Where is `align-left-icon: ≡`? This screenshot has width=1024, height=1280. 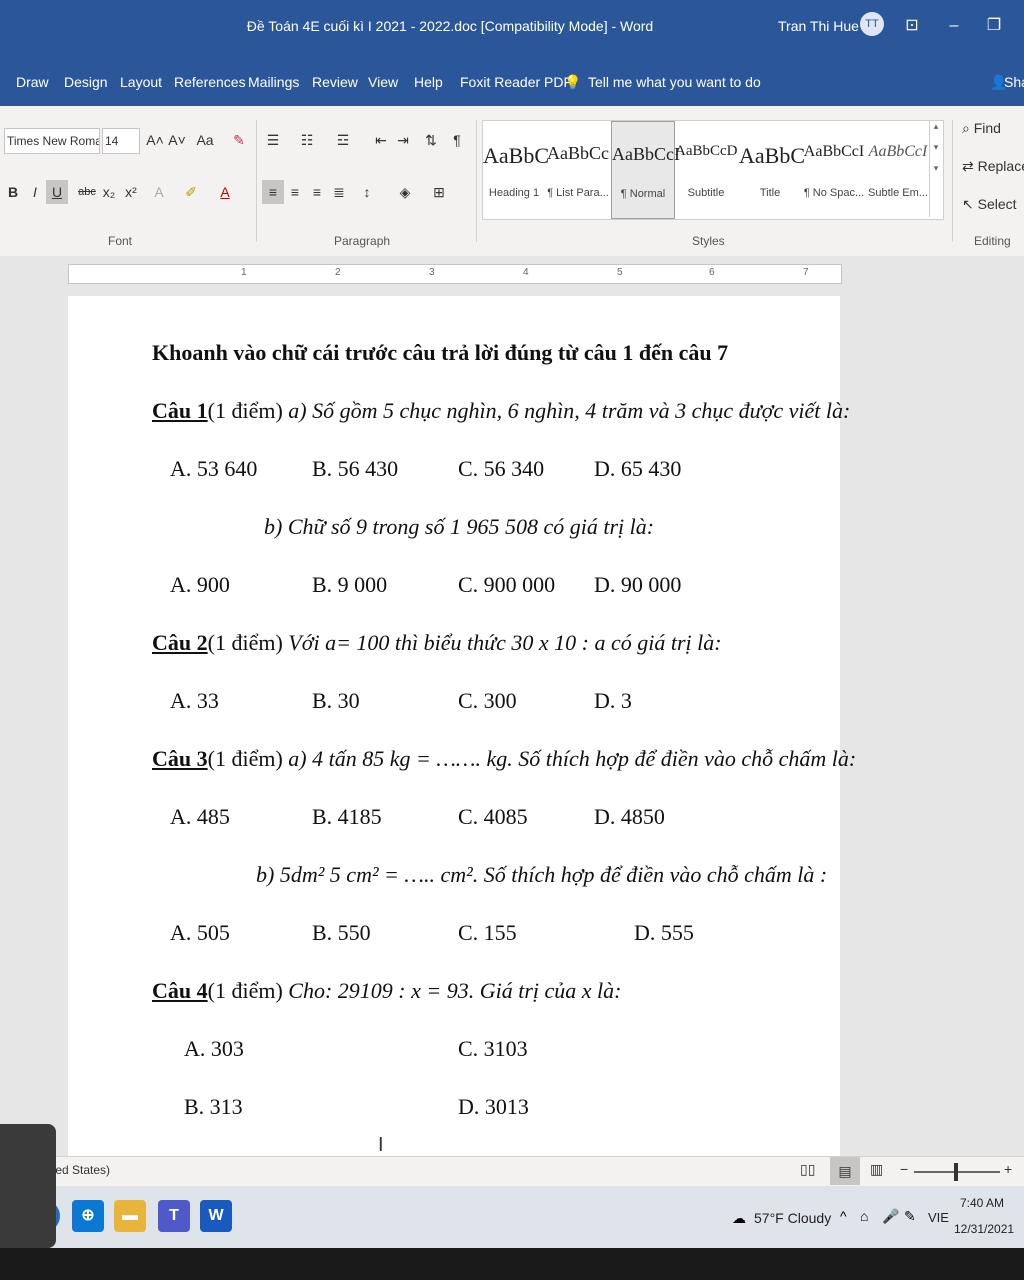
align-left-icon: ≡ is located at coordinates (273, 192).